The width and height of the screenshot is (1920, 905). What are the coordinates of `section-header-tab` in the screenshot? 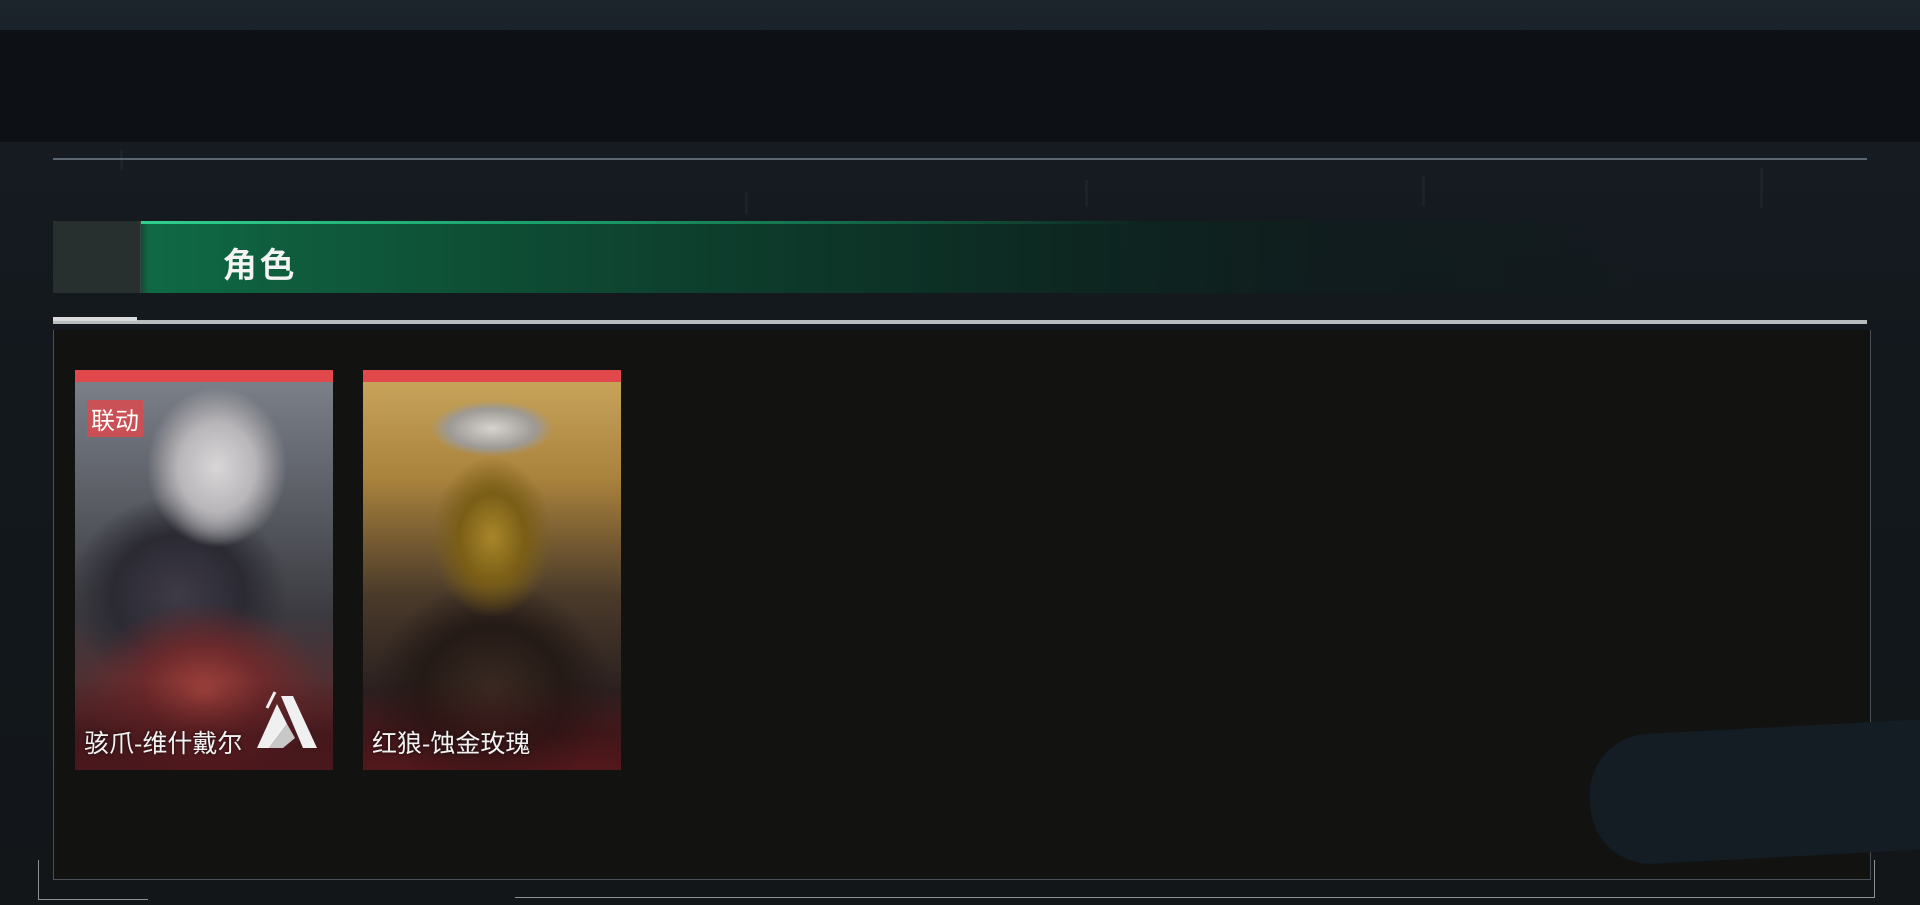 It's located at (97, 257).